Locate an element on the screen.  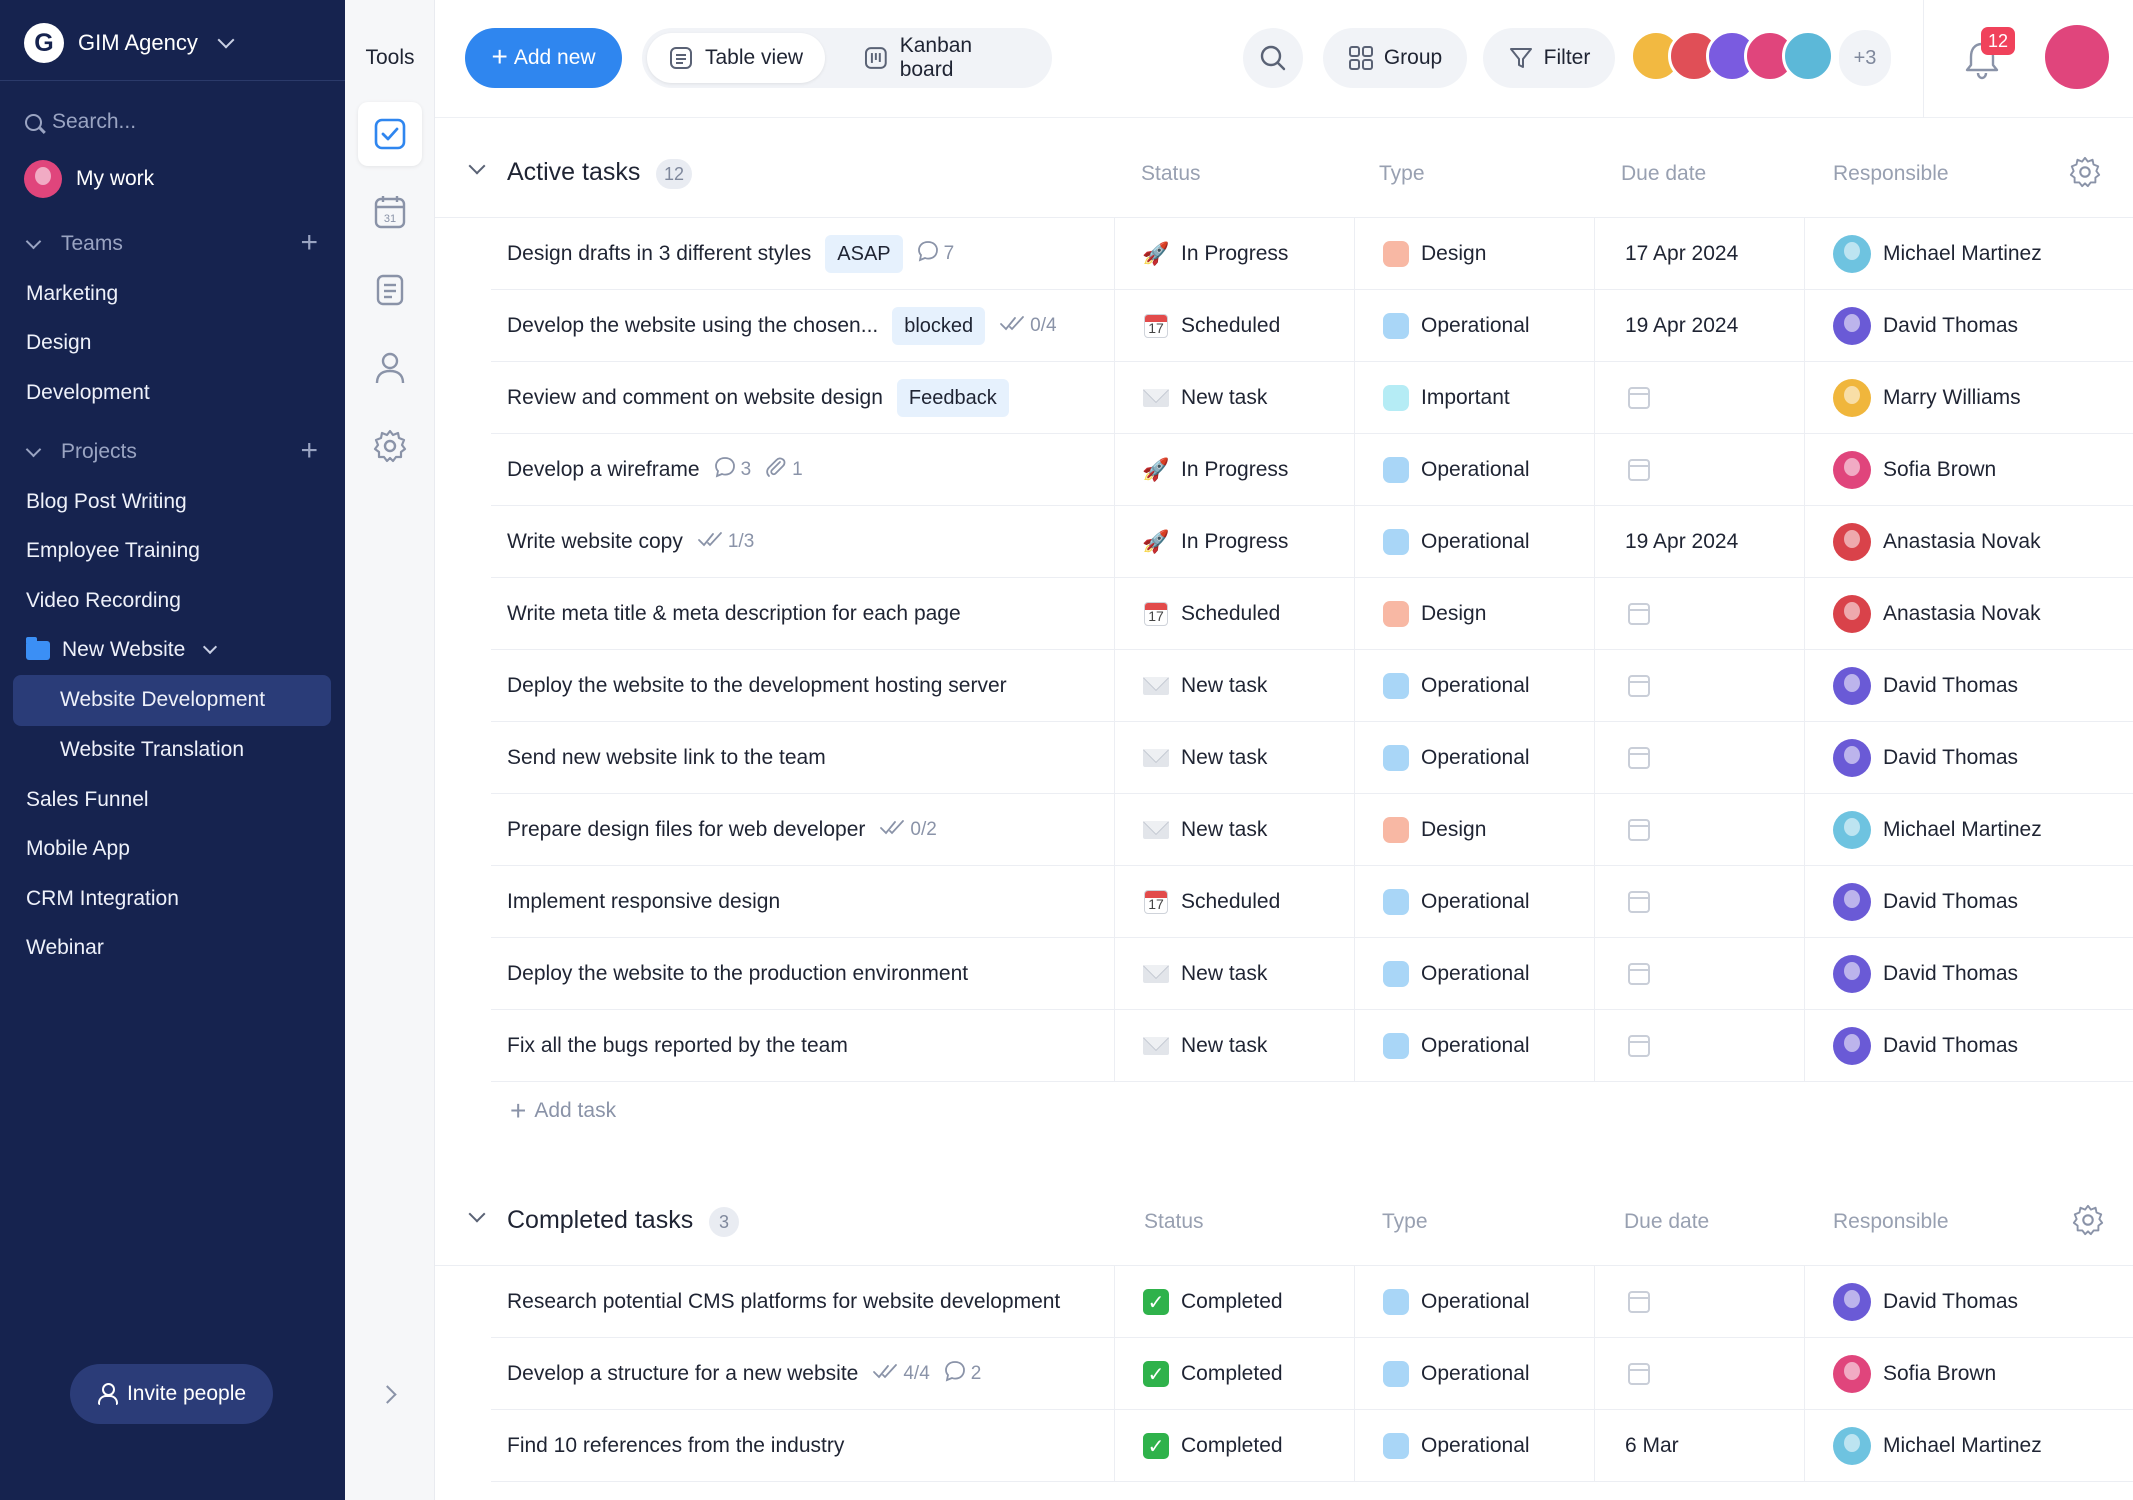
tool-settings is located at coordinates (390, 446).